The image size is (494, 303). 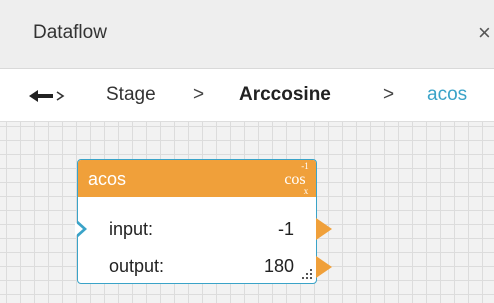 What do you see at coordinates (197, 178) in the screenshot?
I see `node-header: acos -1 cos x` at bounding box center [197, 178].